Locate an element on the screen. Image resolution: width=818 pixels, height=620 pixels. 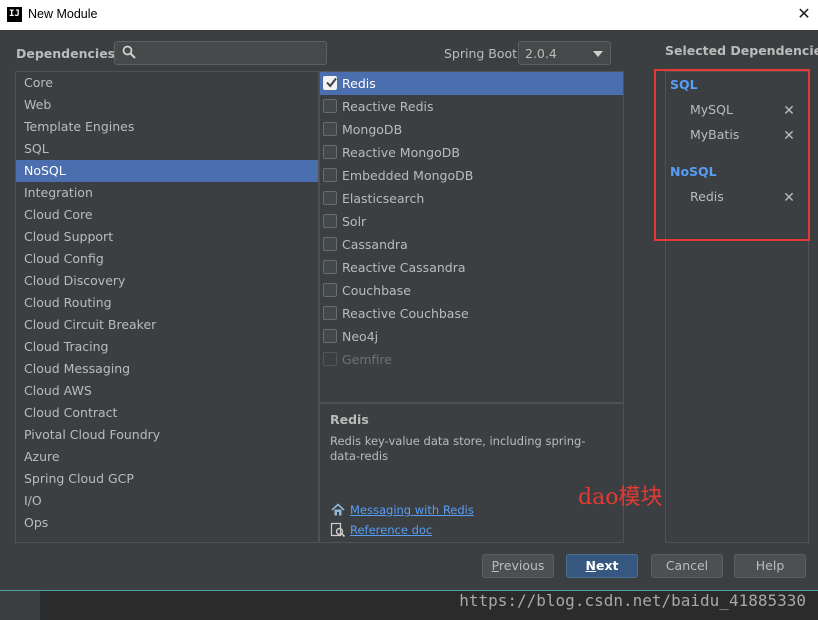
category-item-template-engines: Template Engines is located at coordinates (167, 127).